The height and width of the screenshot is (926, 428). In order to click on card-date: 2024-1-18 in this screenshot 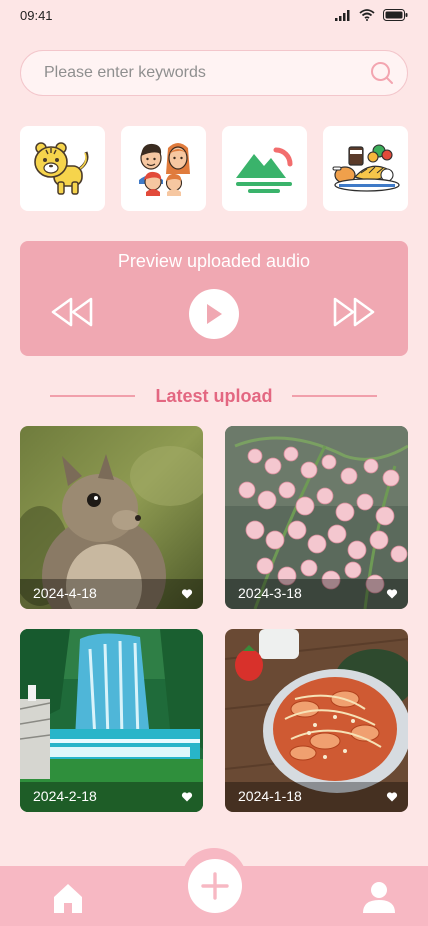, I will do `click(270, 796)`.